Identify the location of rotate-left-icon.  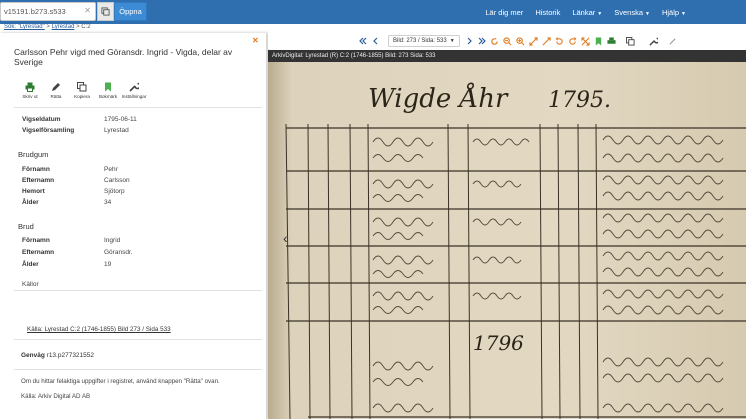
(560, 41).